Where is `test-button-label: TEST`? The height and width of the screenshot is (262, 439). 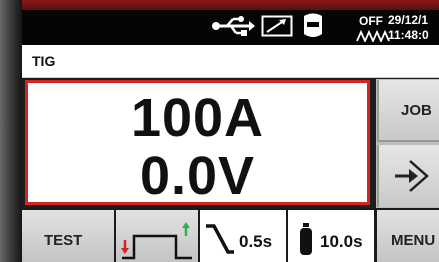
test-button-label: TEST is located at coordinates (63, 240).